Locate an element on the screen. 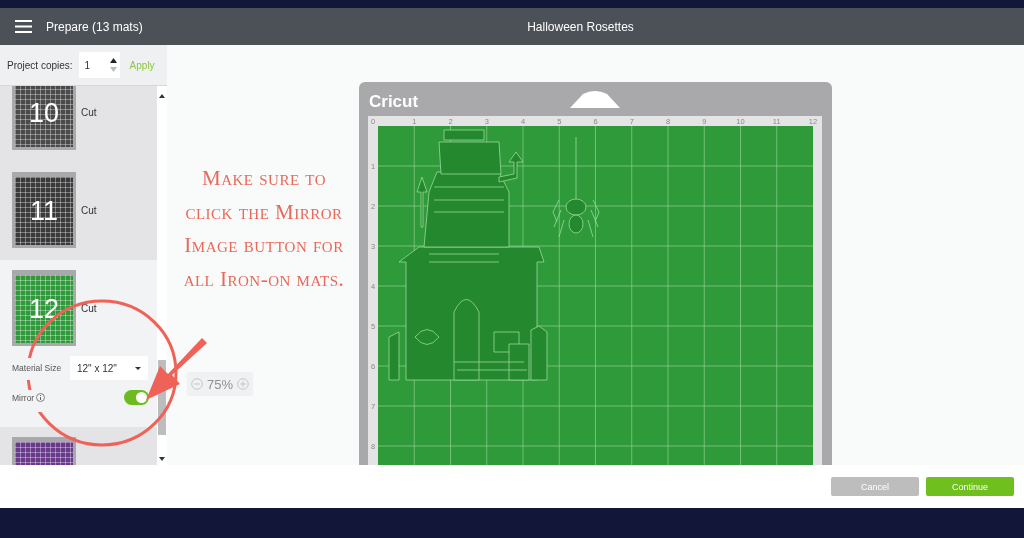 The height and width of the screenshot is (538, 1024). mat-number: 12 is located at coordinates (43, 309).